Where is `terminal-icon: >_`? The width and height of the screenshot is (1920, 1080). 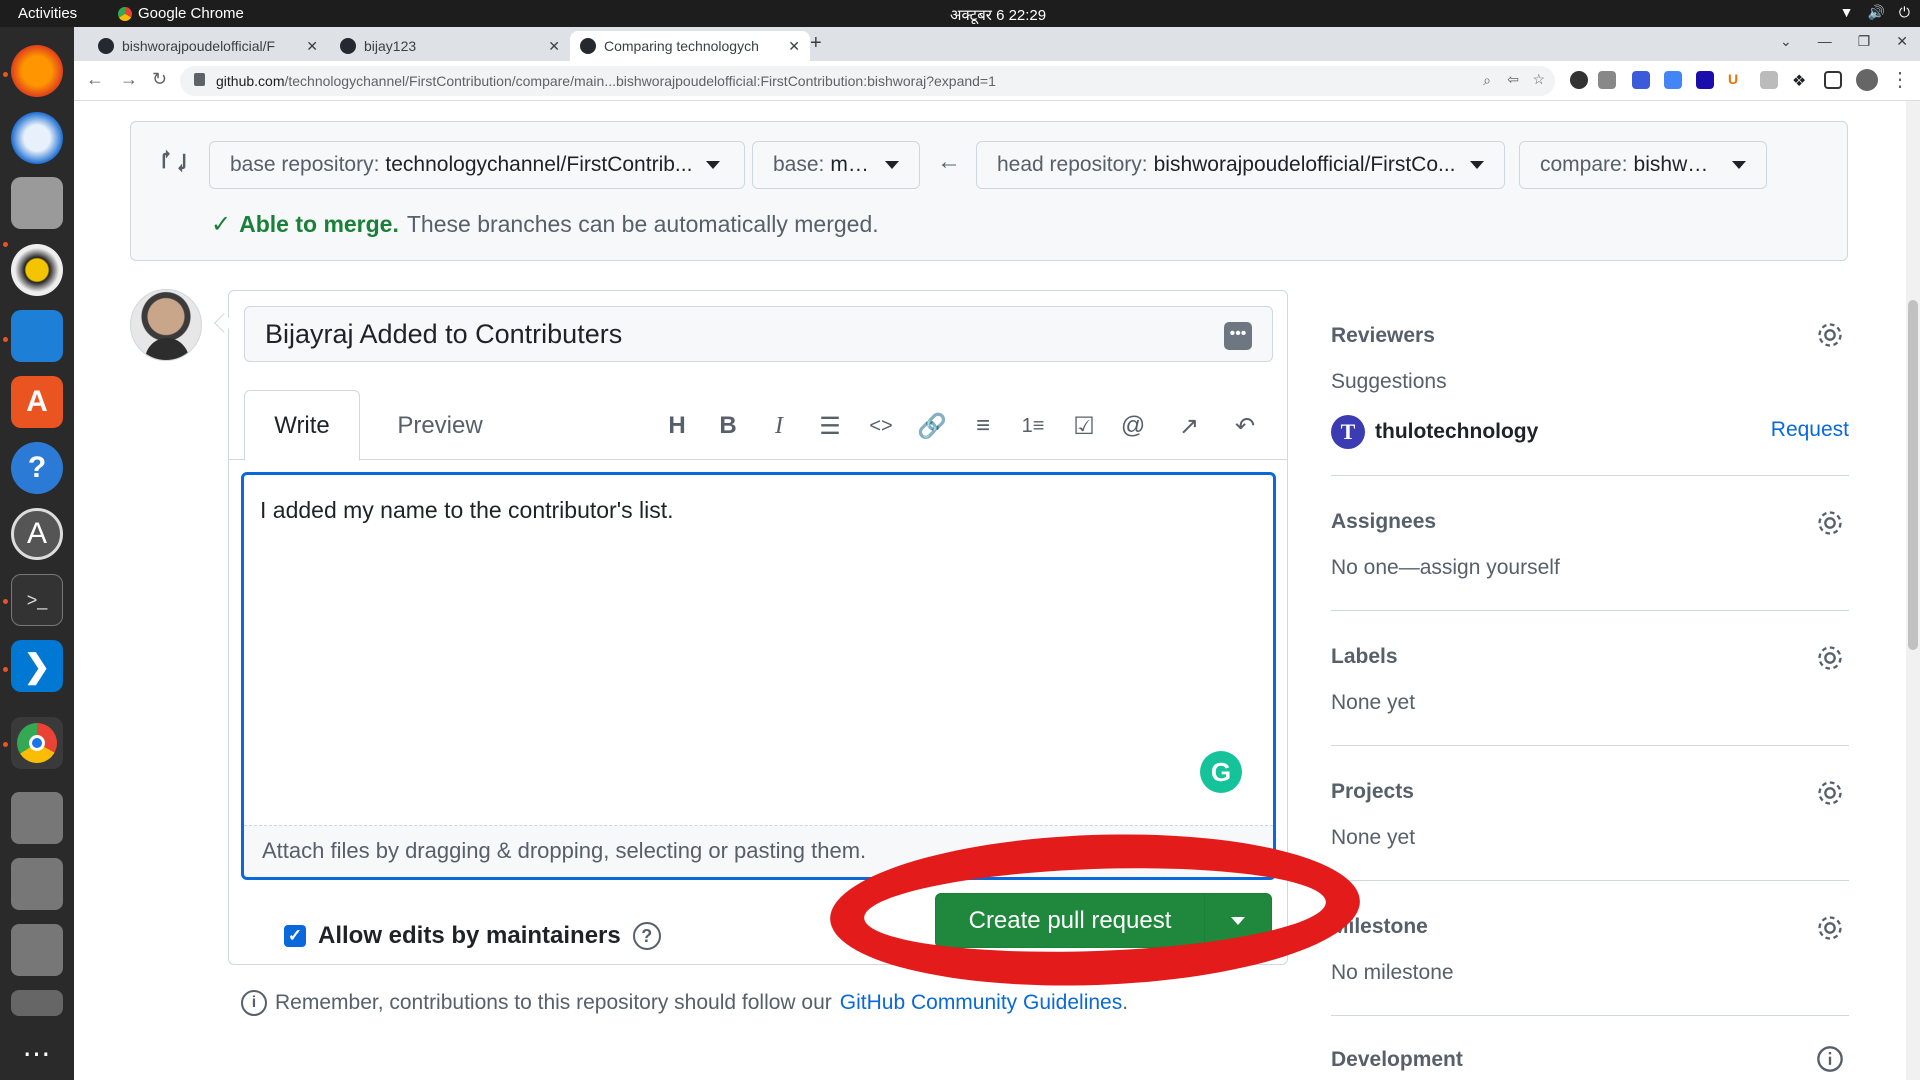
terminal-icon: >_ is located at coordinates (37, 600).